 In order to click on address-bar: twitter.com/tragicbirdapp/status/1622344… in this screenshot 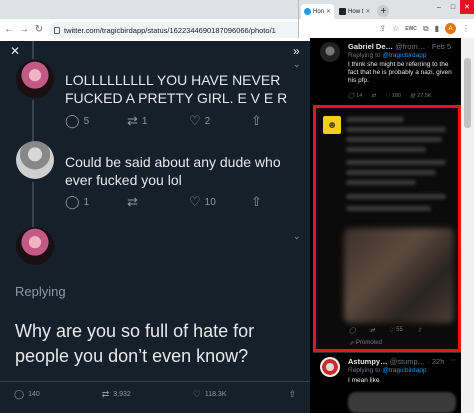, I will do `click(177, 30)`.